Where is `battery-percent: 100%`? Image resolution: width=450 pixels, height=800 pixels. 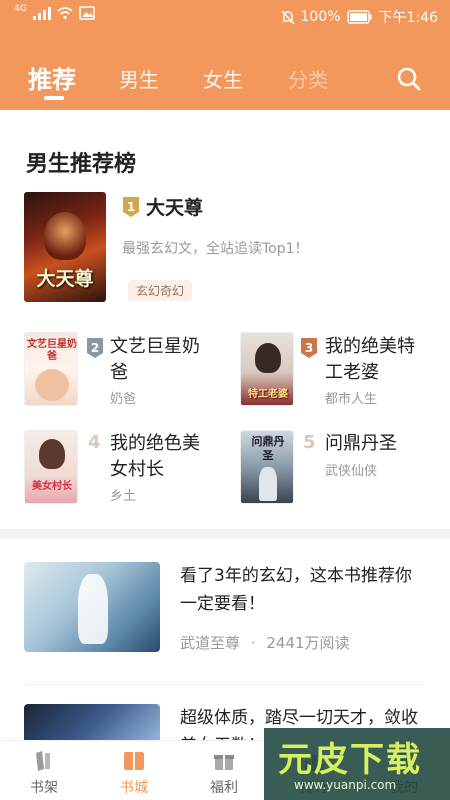 battery-percent: 100% is located at coordinates (320, 17).